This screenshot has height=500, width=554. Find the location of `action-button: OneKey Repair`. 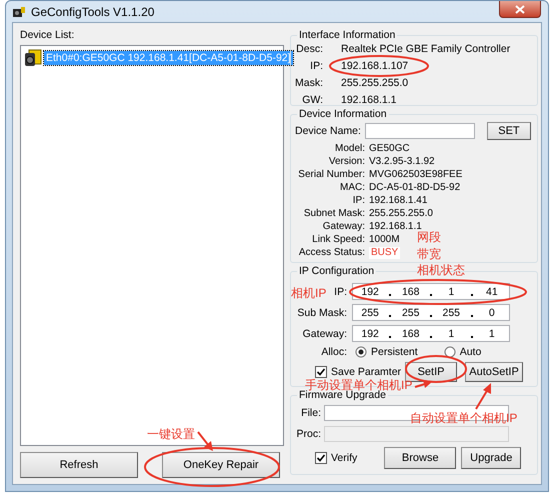

action-button: OneKey Repair is located at coordinates (221, 465).